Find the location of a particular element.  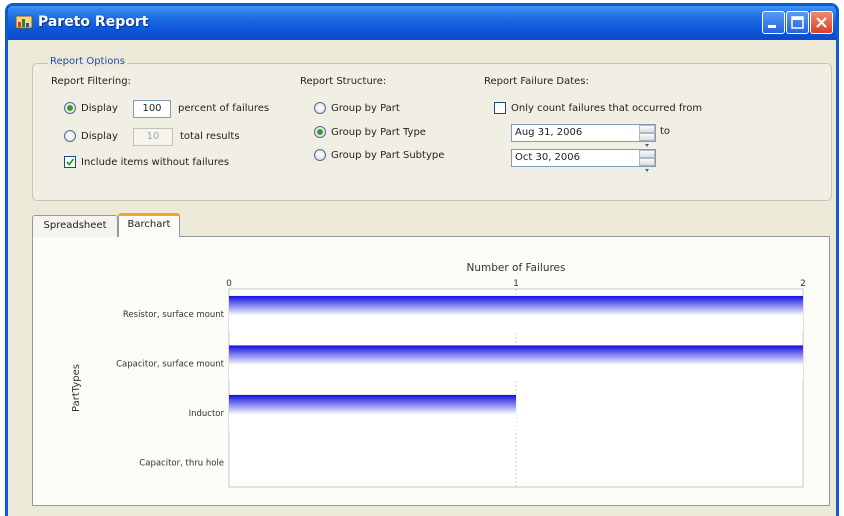

to-date-value: Oct 30, 2006 is located at coordinates (547, 157).